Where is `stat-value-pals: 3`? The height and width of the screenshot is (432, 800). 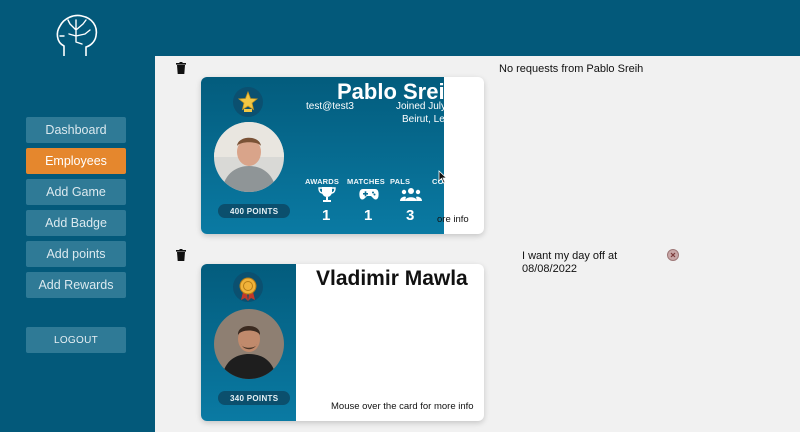
stat-value-pals: 3 is located at coordinates (410, 215).